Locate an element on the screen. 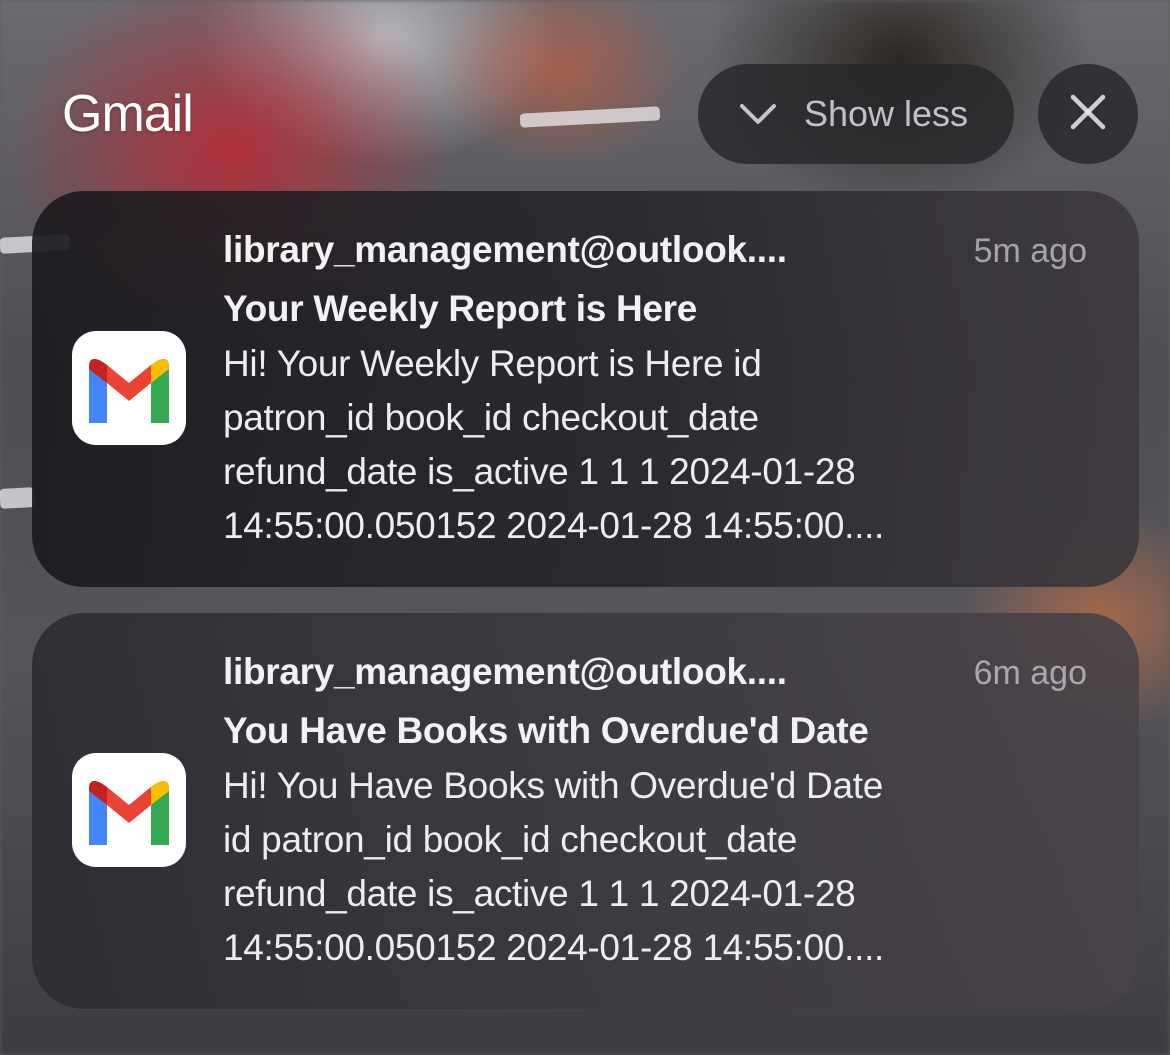 This screenshot has height=1055, width=1170. notification-body-line: patron_id book_id checkout_date is located at coordinates (491, 417).